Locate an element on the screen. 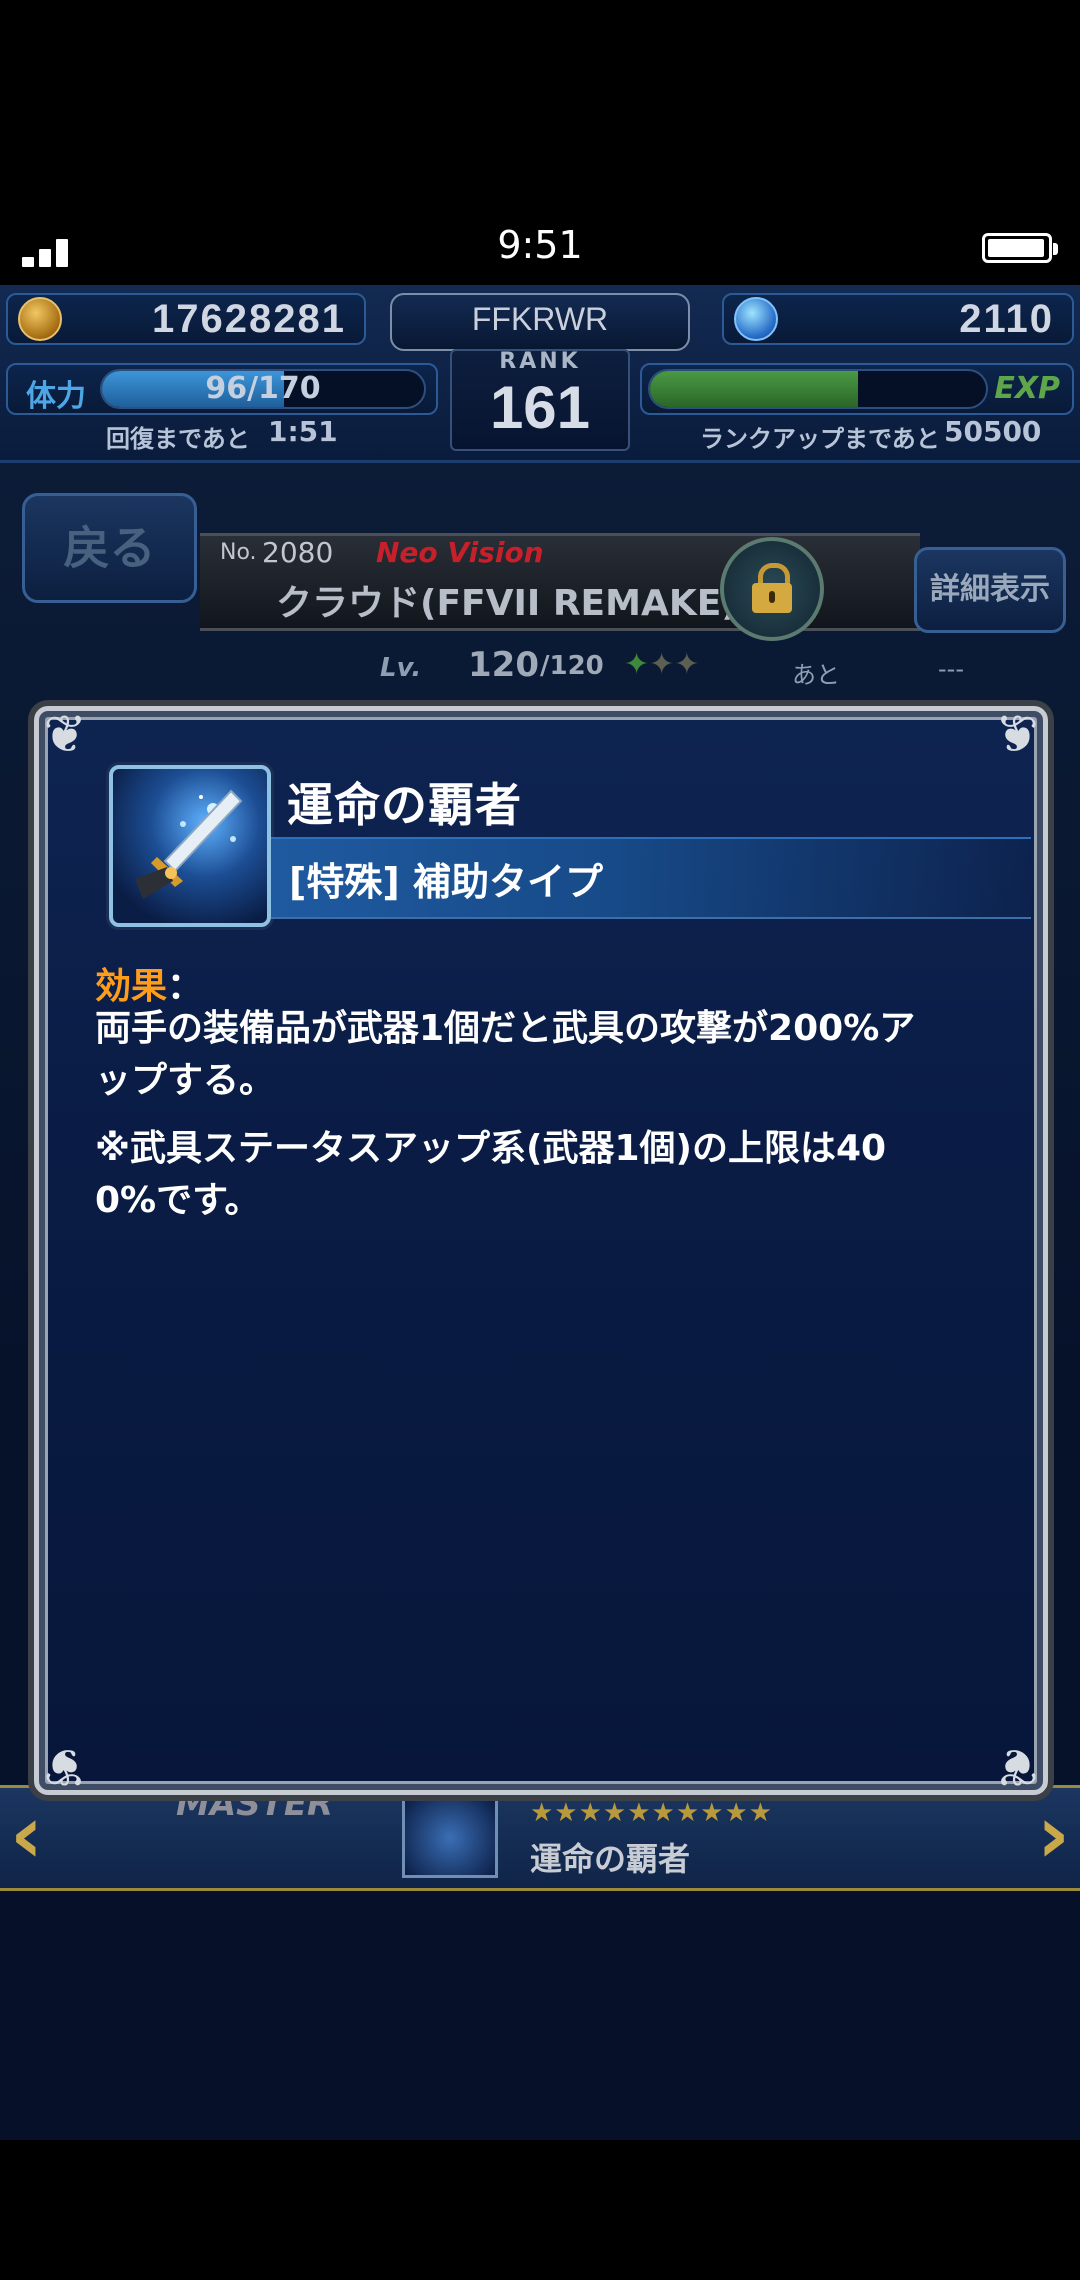  effect-colon: ： is located at coordinates (185, 986).